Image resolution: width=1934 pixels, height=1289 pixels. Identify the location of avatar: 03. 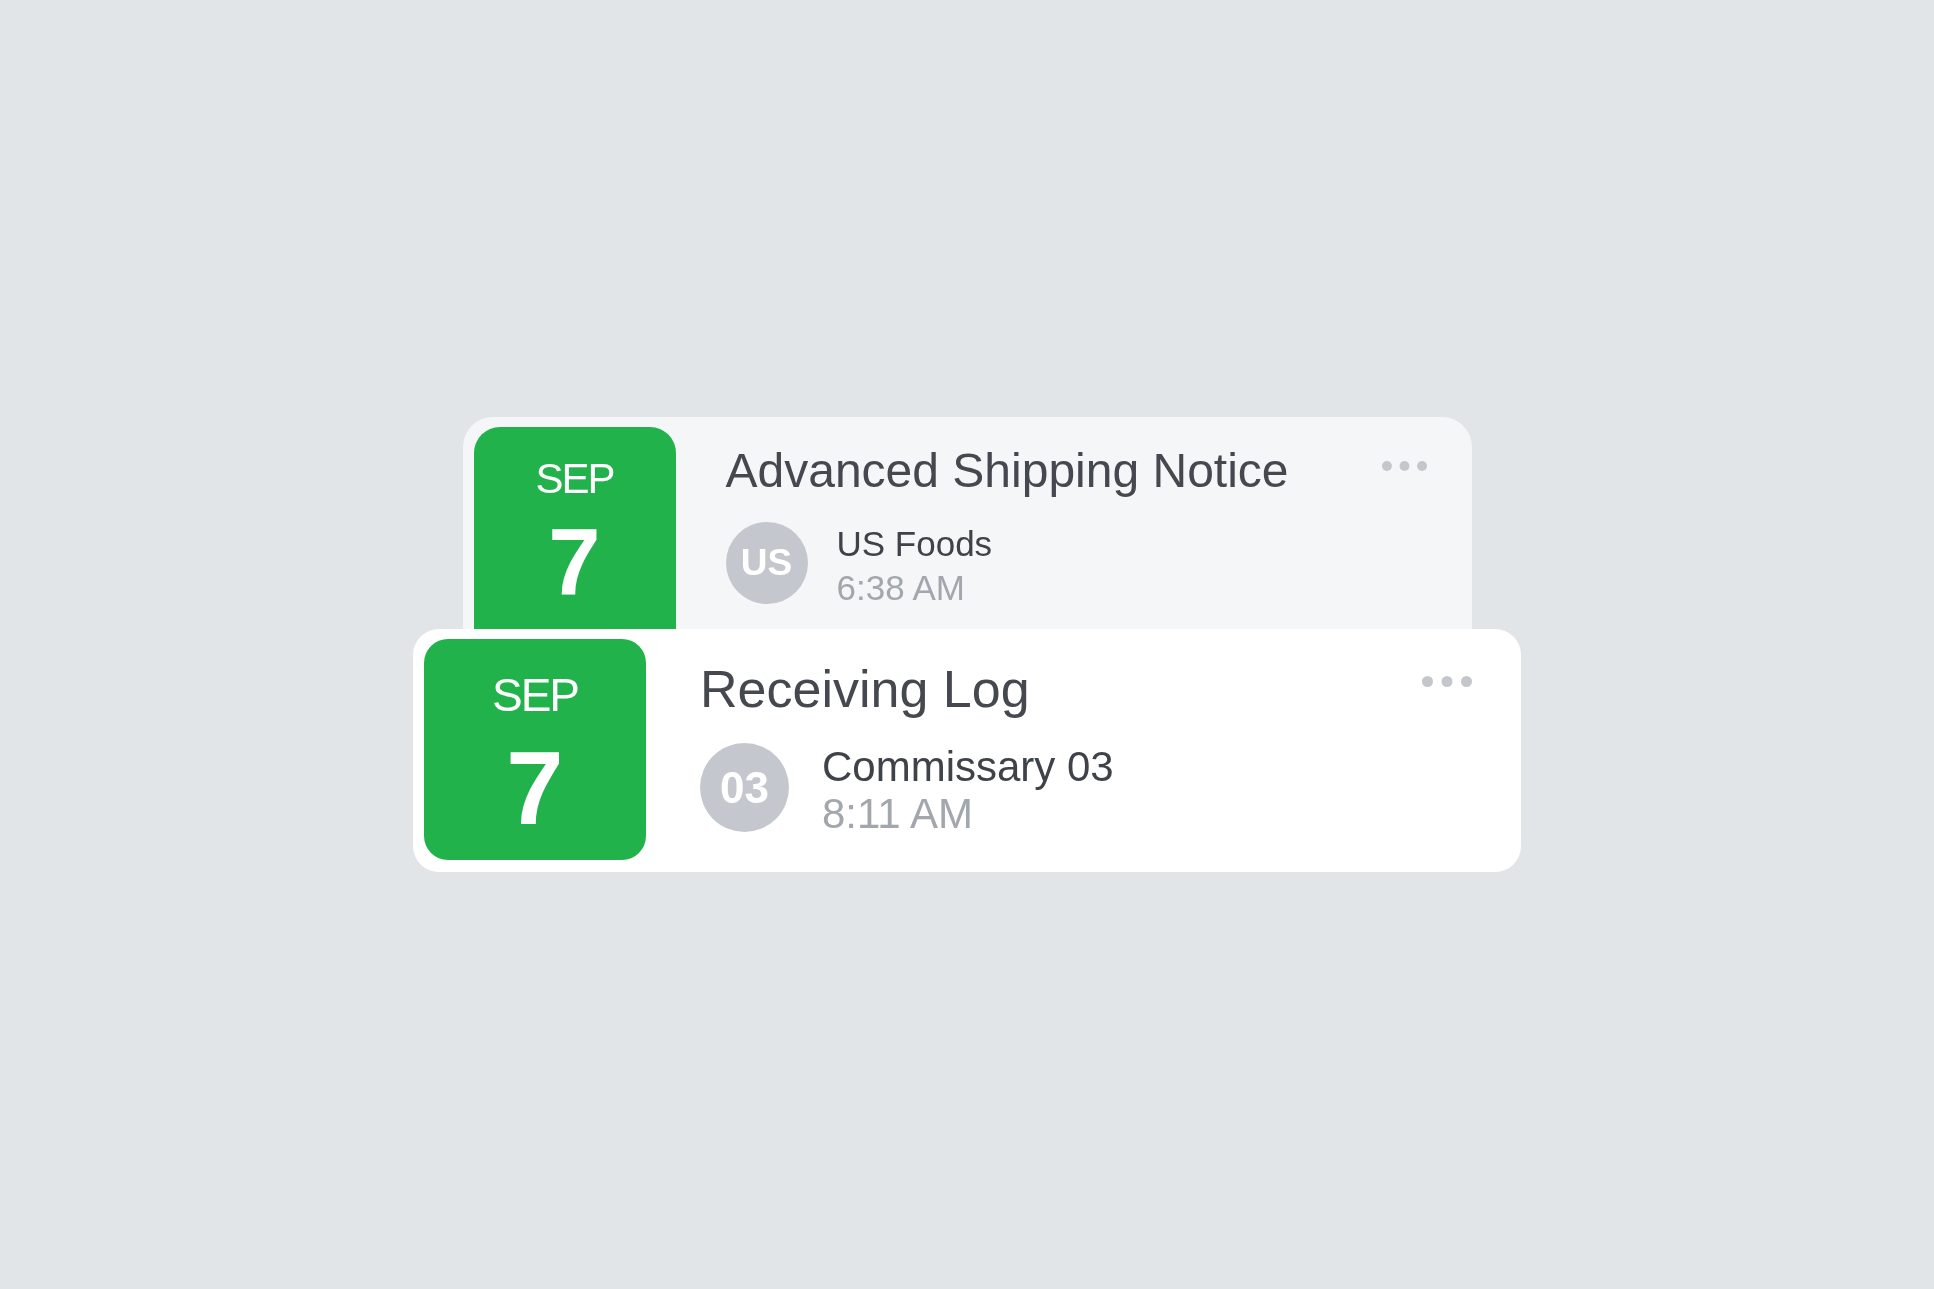
(744, 787).